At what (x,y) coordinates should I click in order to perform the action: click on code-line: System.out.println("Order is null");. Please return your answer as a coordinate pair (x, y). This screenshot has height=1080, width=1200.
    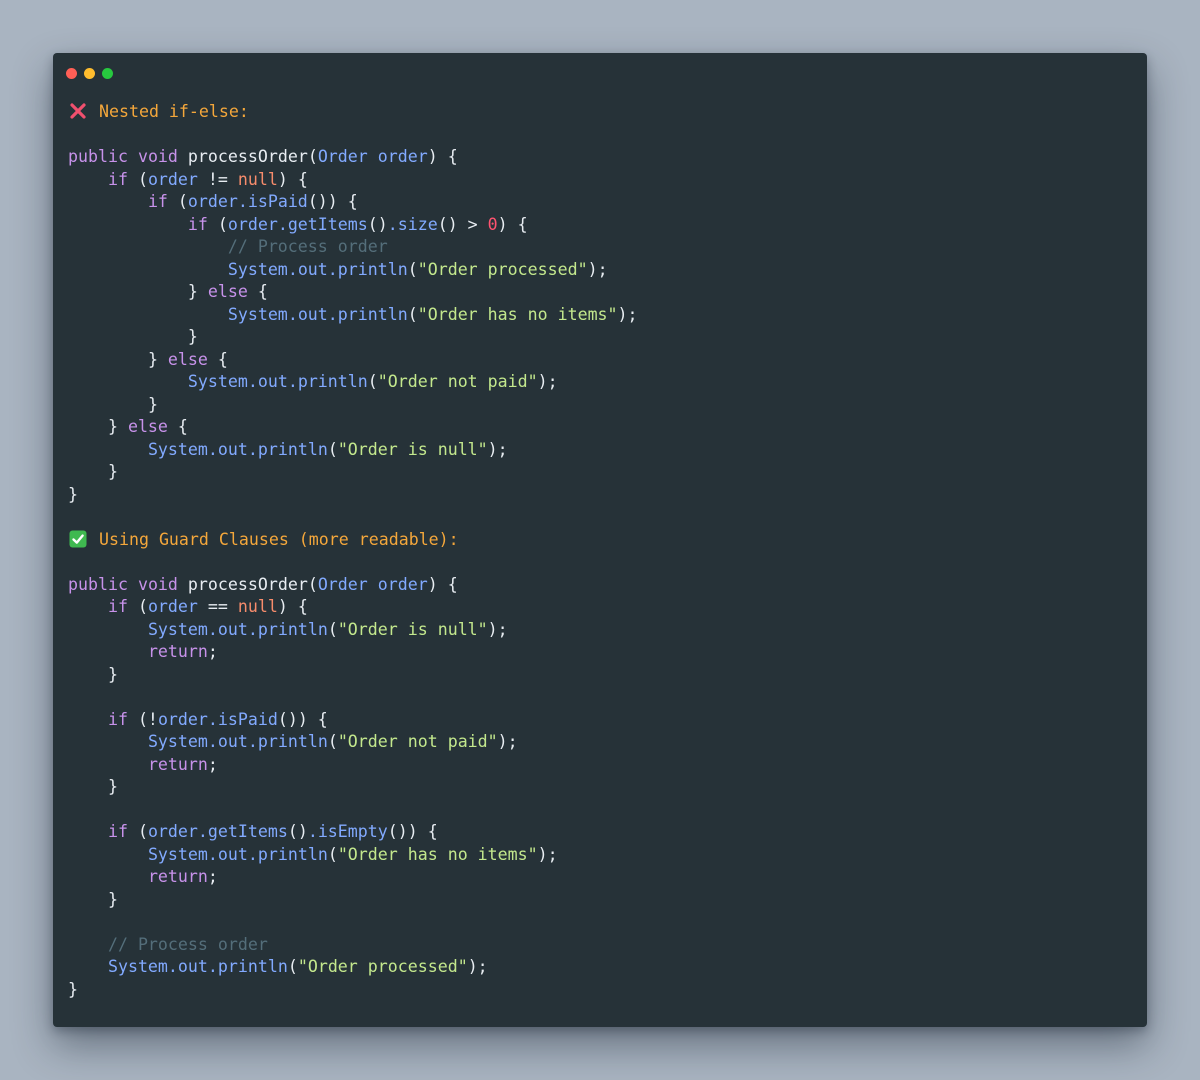
    Looking at the image, I should click on (353, 630).